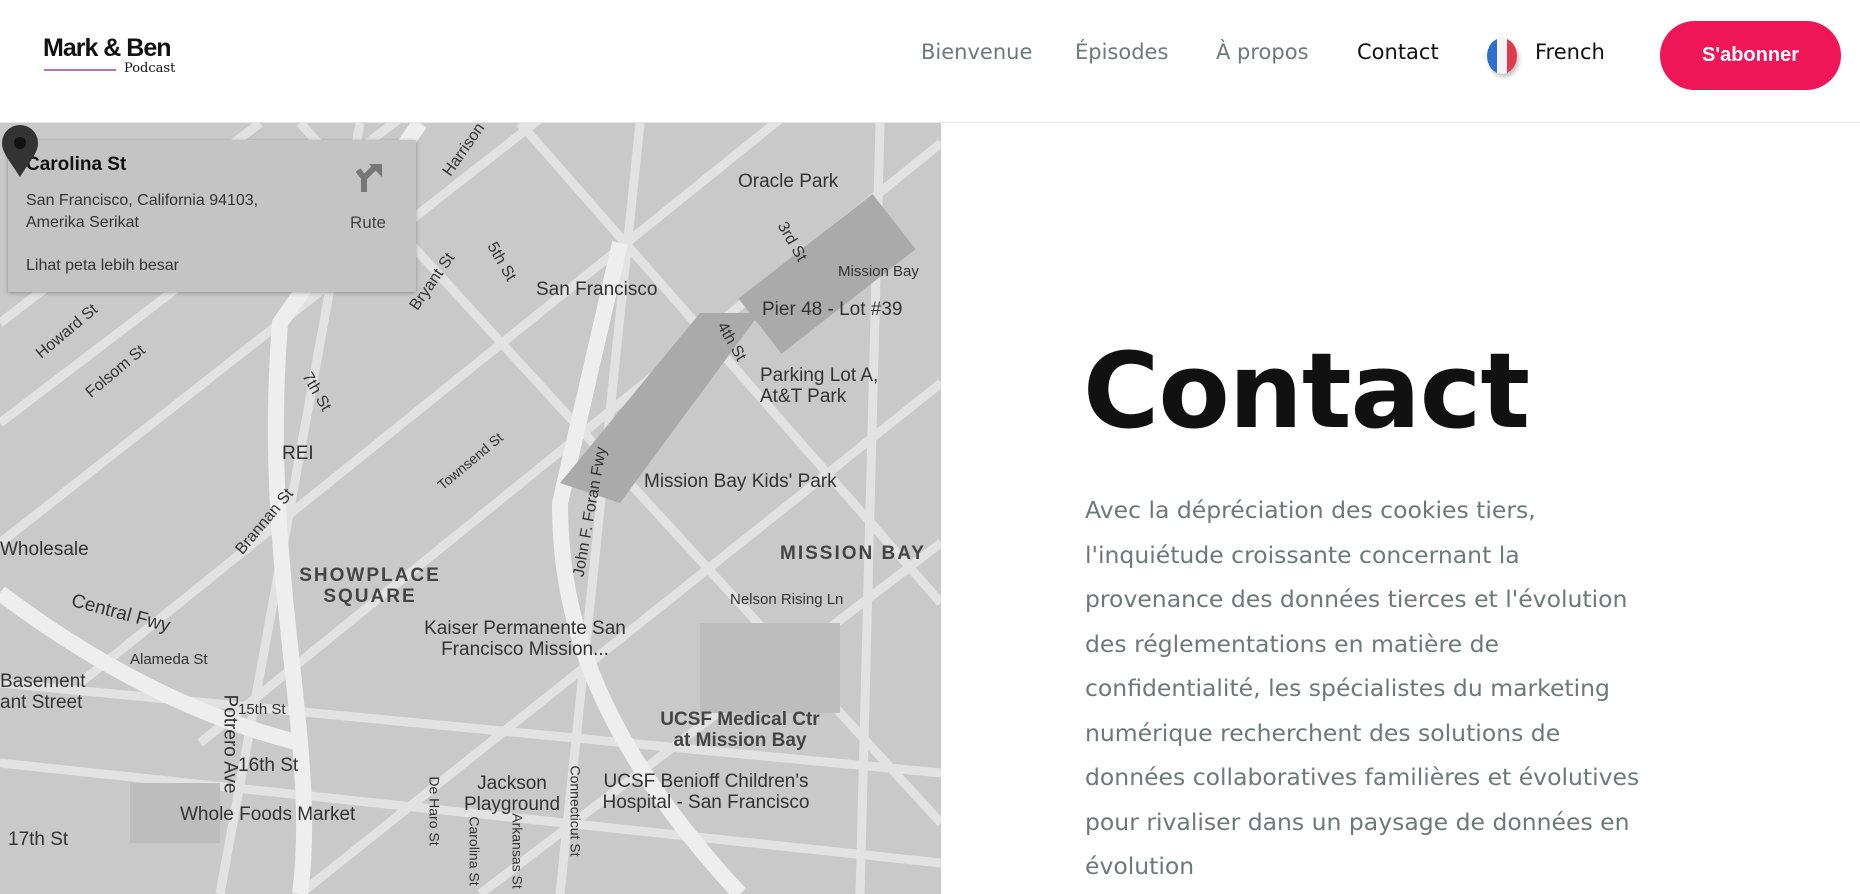 The width and height of the screenshot is (1860, 894). I want to click on logo-title: Mark & Ben, so click(107, 48).